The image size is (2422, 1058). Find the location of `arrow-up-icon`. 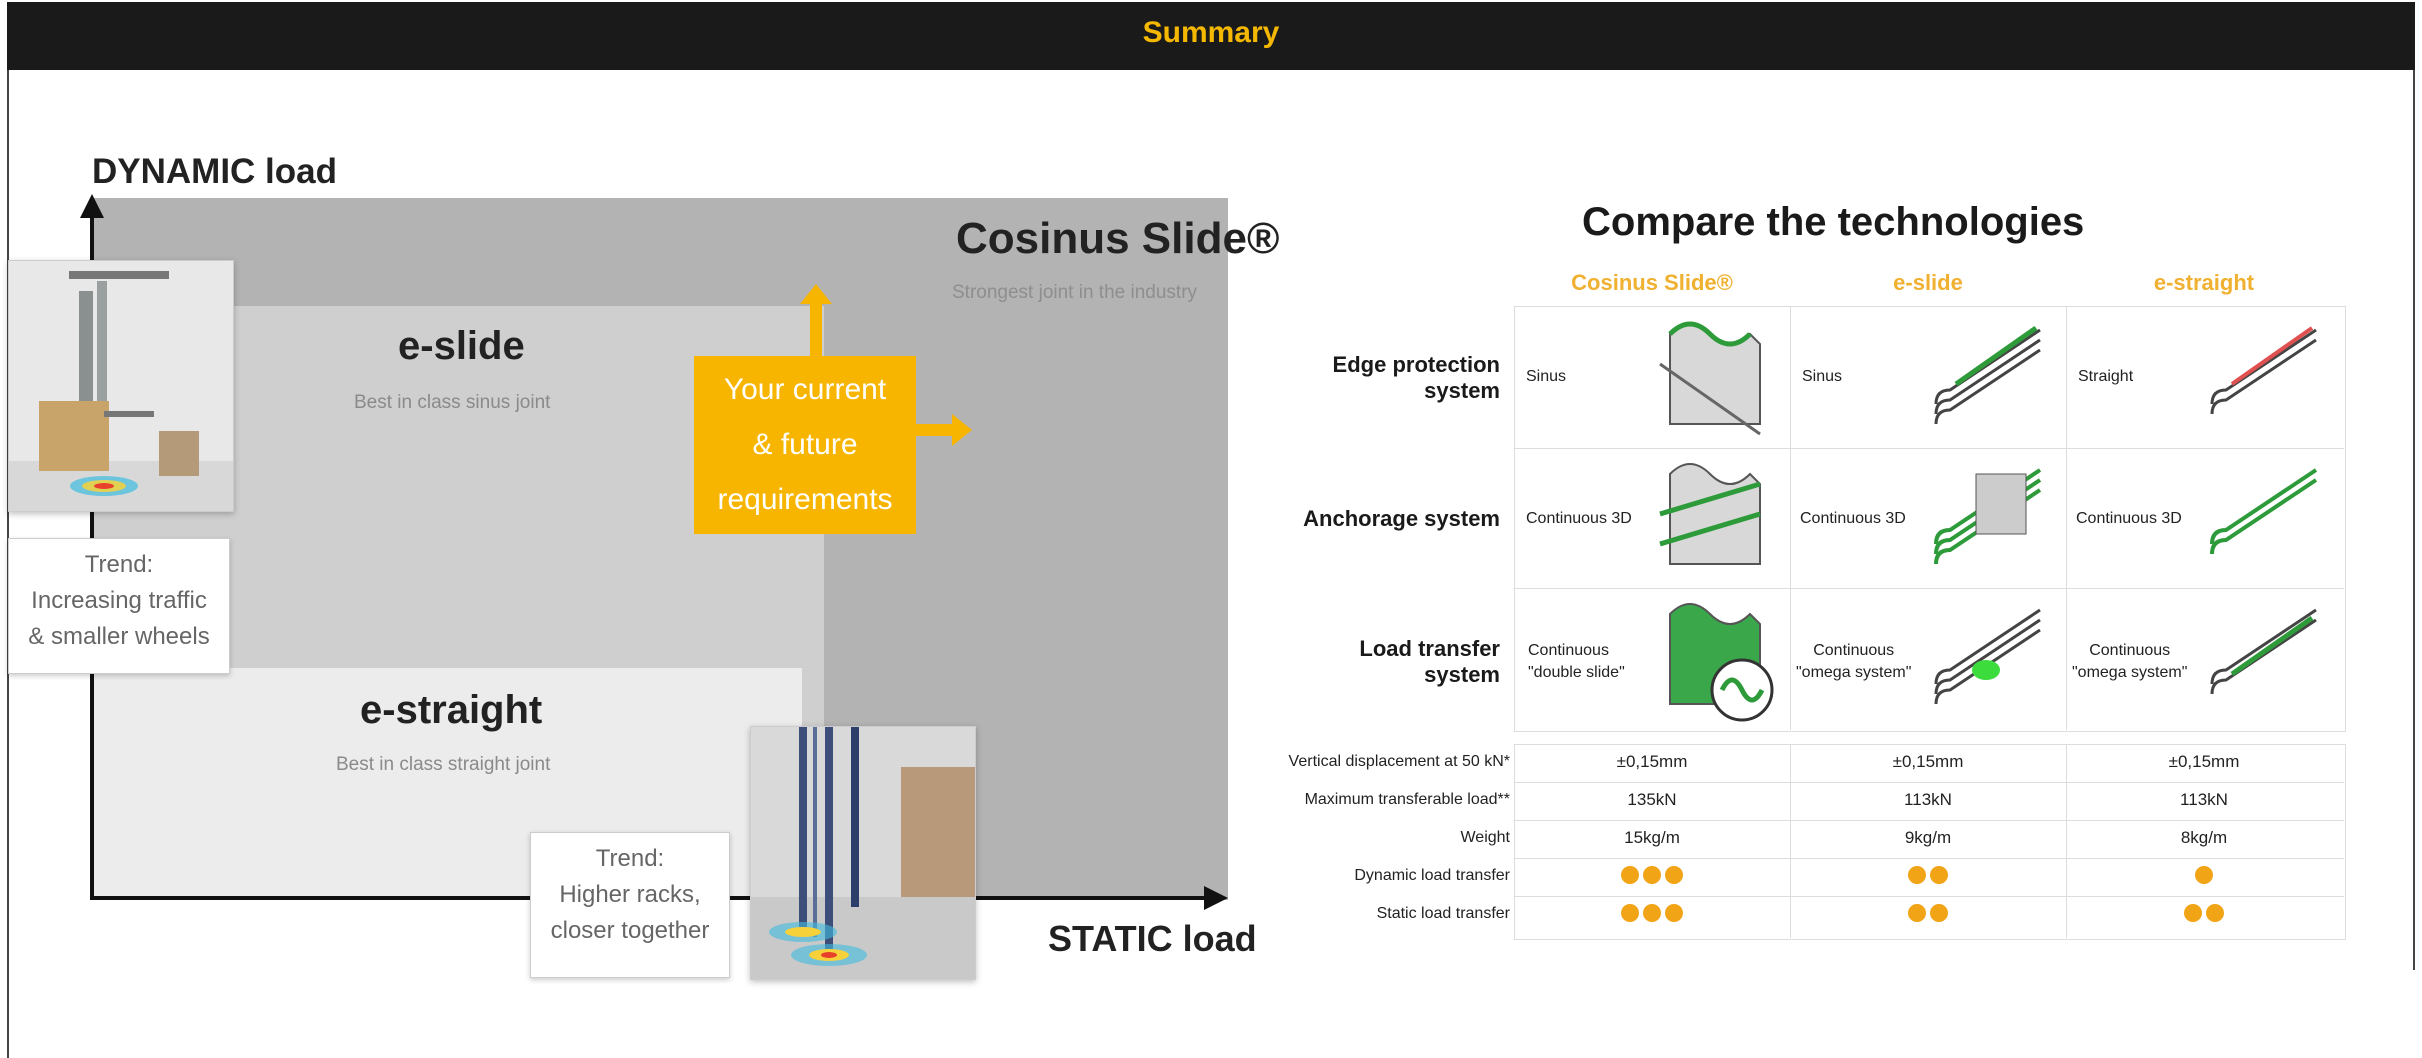

arrow-up-icon is located at coordinates (816, 294).